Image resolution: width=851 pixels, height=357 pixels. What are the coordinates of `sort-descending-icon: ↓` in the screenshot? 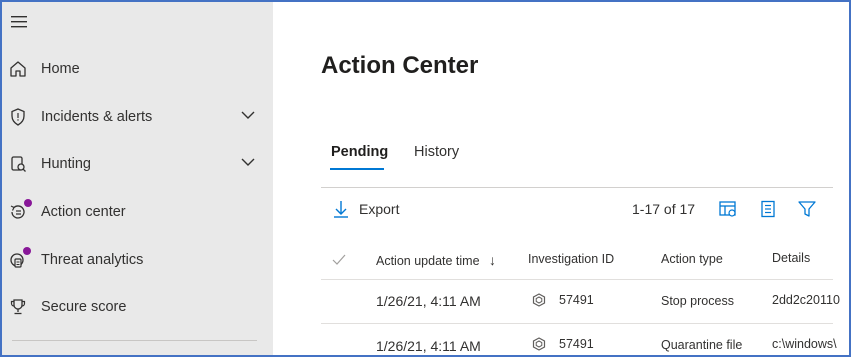 It's located at (493, 260).